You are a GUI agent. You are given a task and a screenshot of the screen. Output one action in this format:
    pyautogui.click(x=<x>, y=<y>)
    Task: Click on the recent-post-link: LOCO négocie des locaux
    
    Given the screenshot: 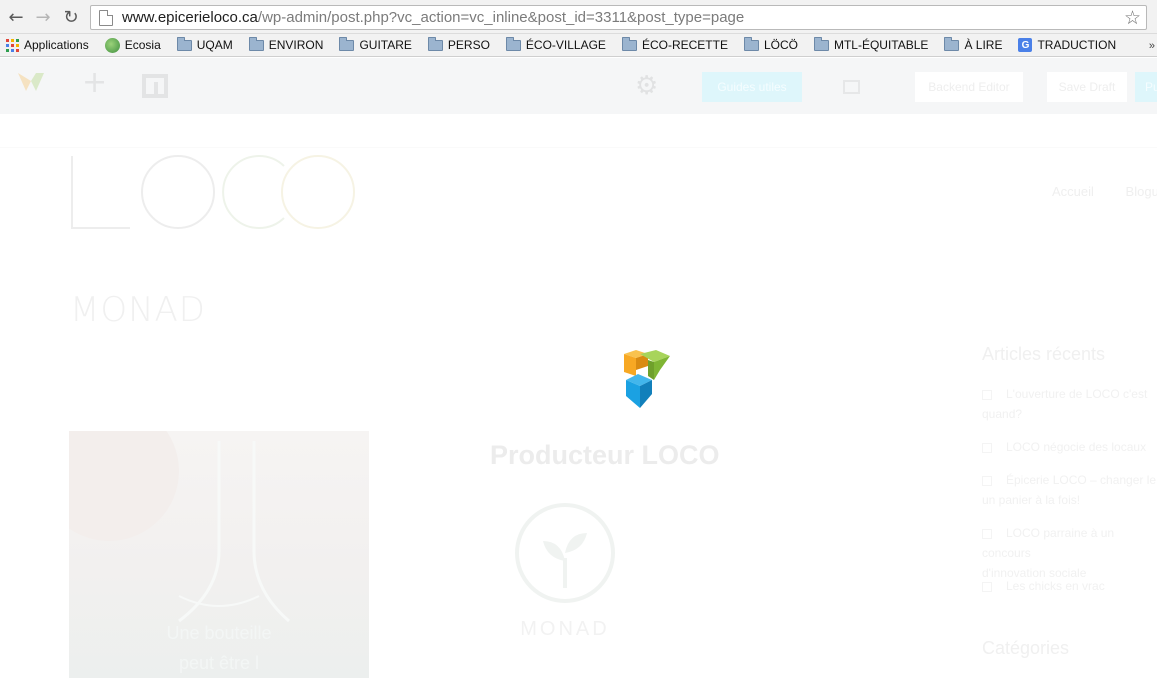 What is the action you would take?
    pyautogui.click(x=1069, y=447)
    